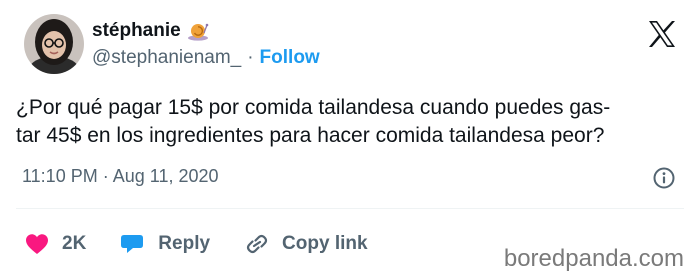 Image resolution: width=700 pixels, height=273 pixels. What do you see at coordinates (593, 258) in the screenshot?
I see `watermark: boredpanda.com` at bounding box center [593, 258].